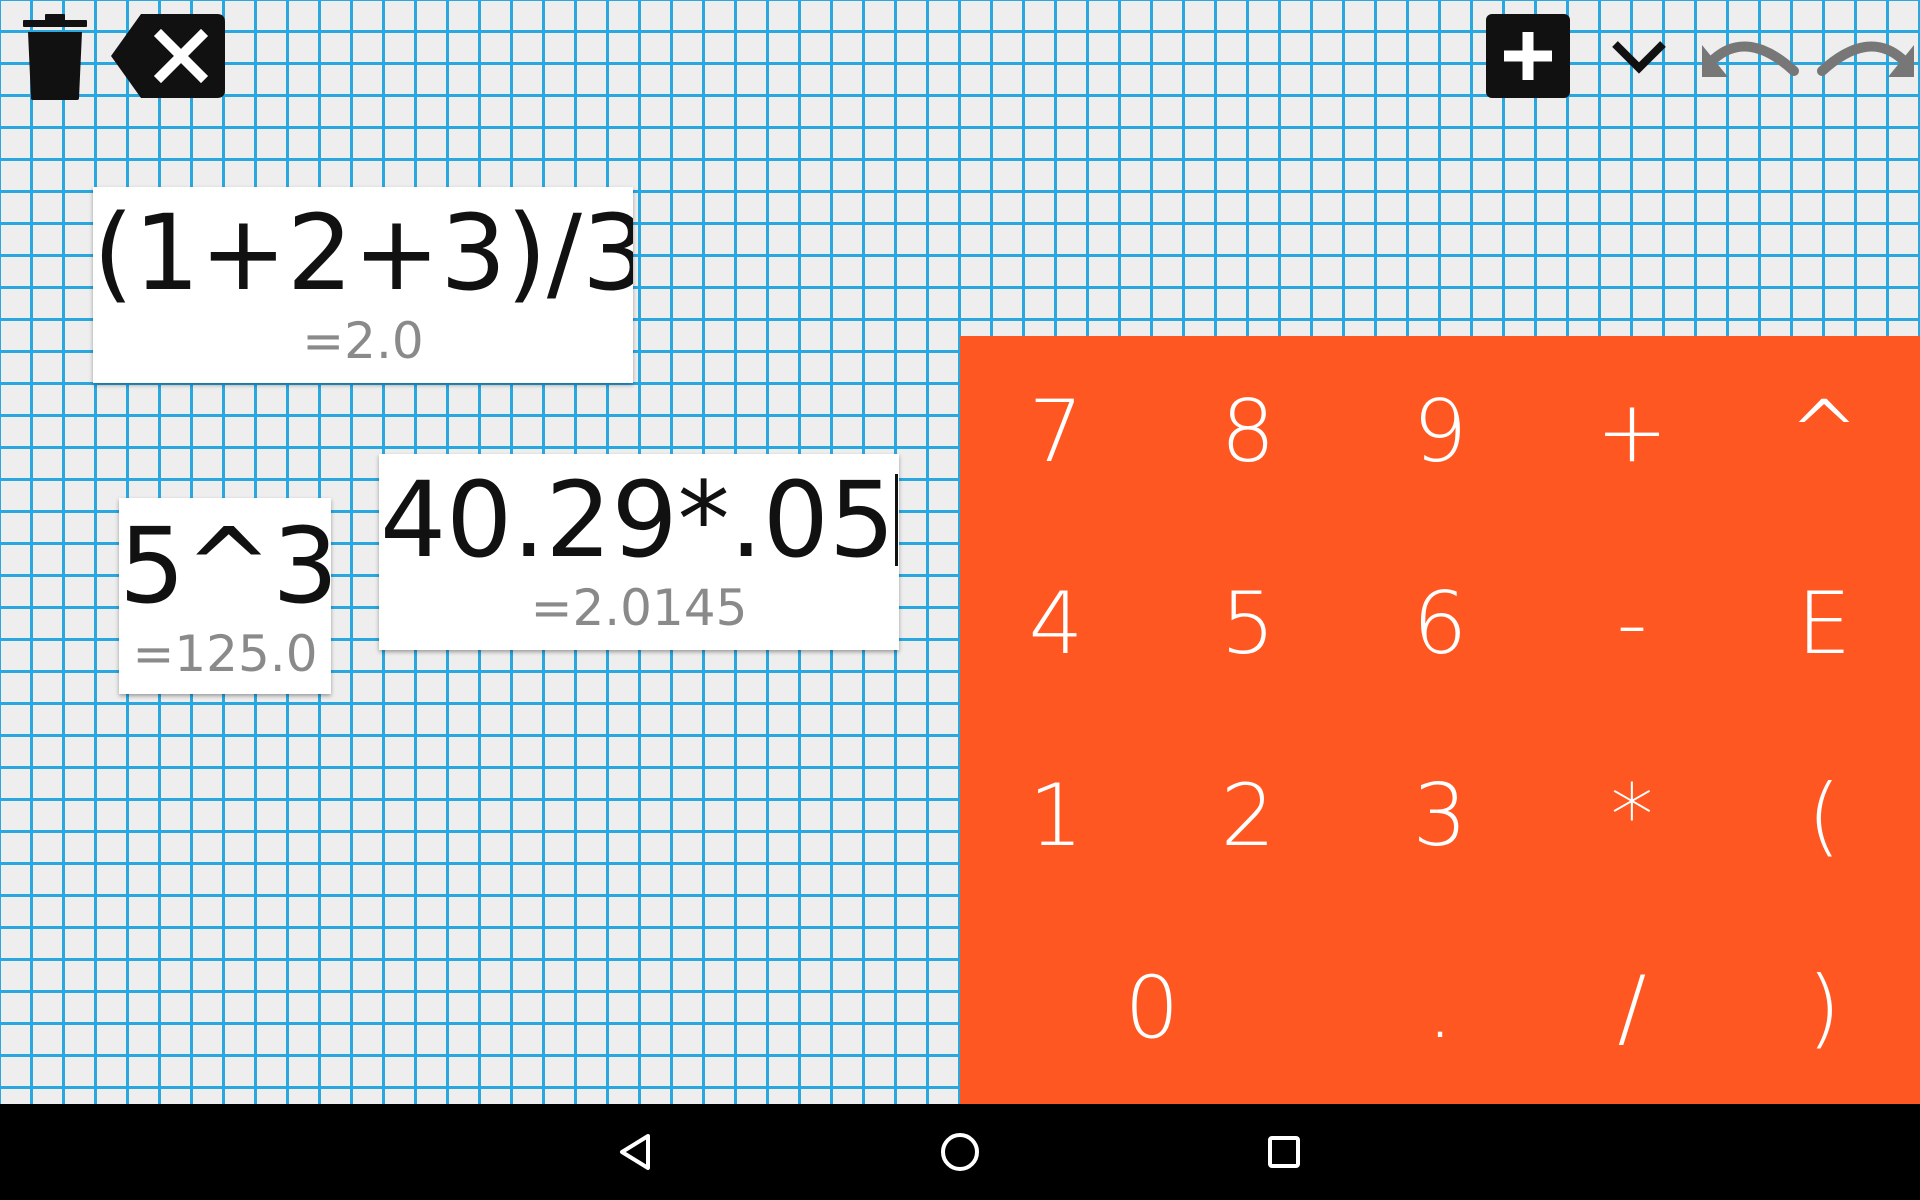  What do you see at coordinates (225, 654) in the screenshot?
I see `result-text: =125.0` at bounding box center [225, 654].